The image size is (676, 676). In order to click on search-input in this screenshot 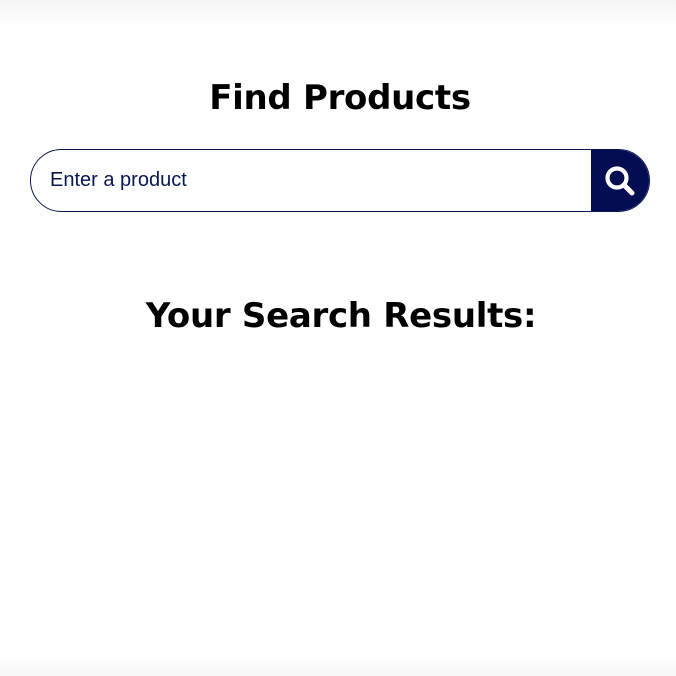, I will do `click(311, 180)`.